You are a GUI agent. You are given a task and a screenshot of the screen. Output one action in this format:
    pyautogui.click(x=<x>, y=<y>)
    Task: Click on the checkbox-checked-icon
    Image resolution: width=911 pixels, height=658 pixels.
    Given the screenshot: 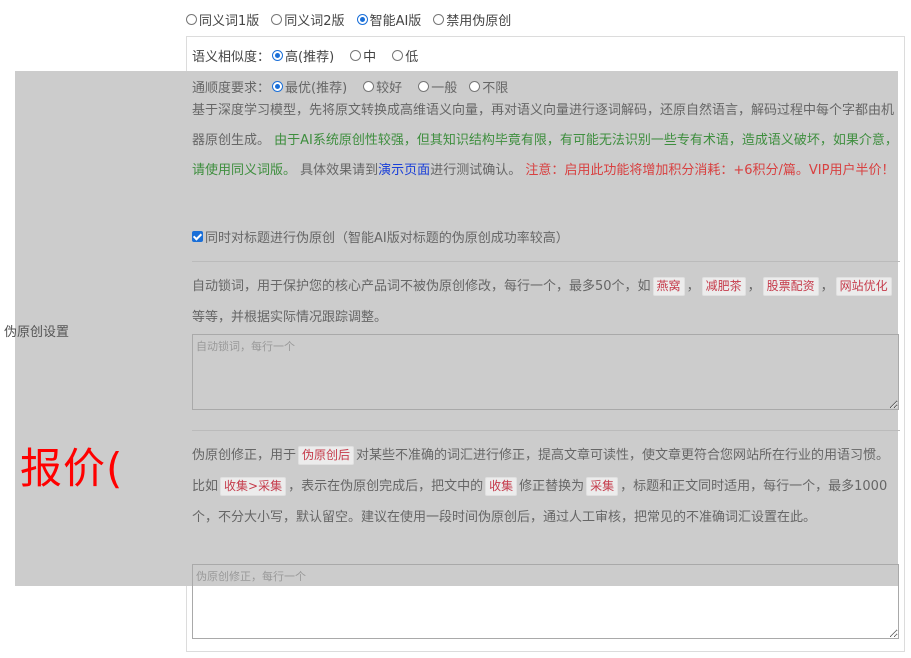 What is the action you would take?
    pyautogui.click(x=197, y=236)
    